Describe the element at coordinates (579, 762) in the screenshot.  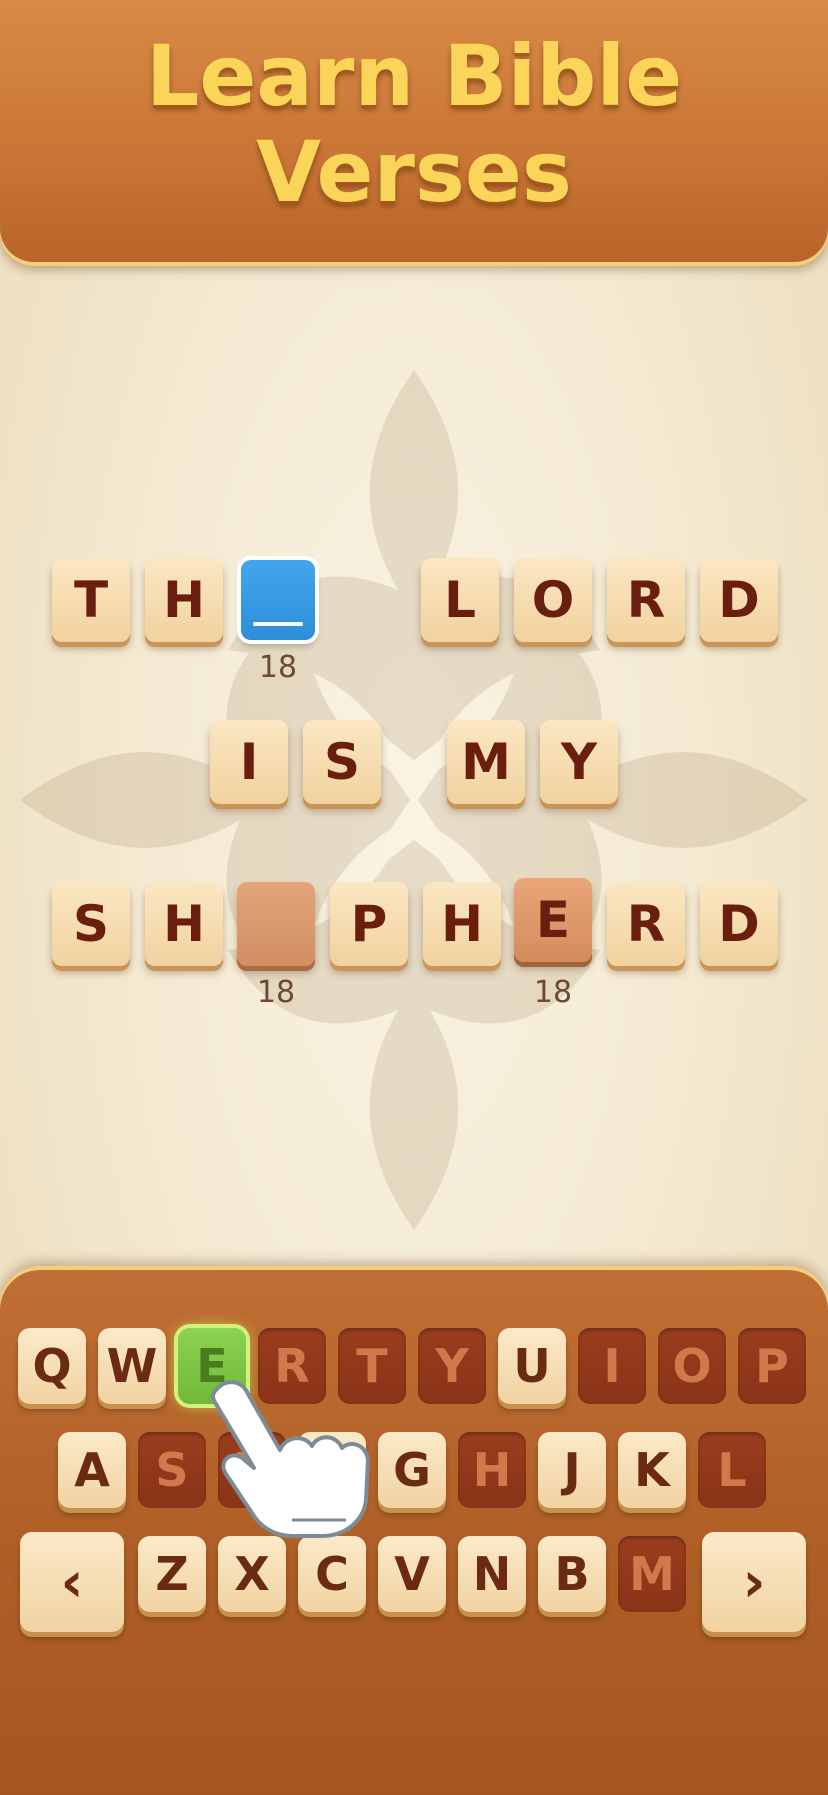
I see `tile-y: Y` at that location.